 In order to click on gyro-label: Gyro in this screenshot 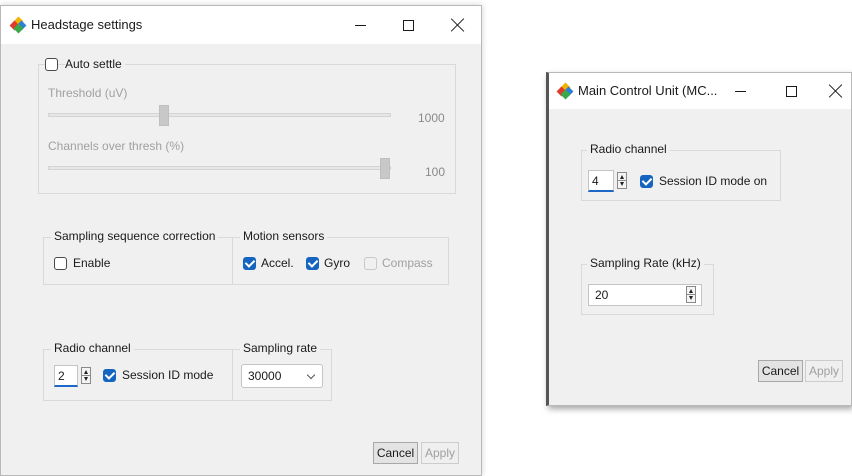, I will do `click(337, 263)`.